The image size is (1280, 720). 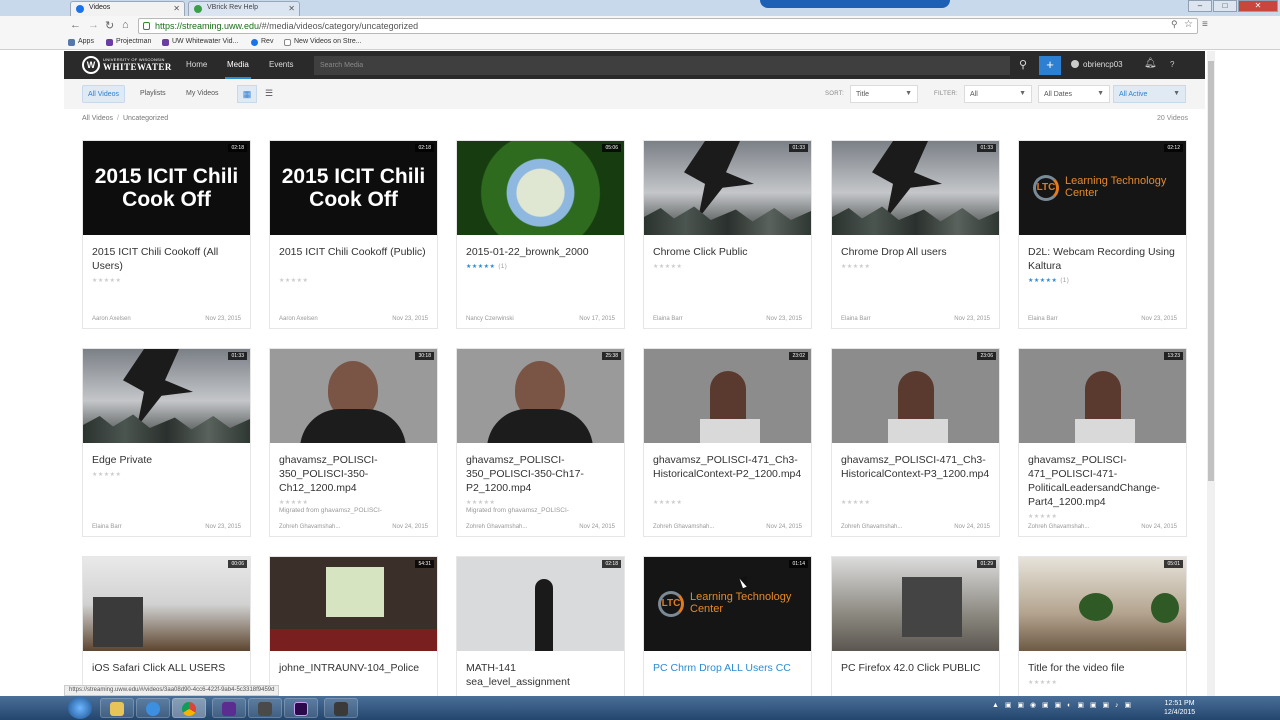 What do you see at coordinates (1102, 188) in the screenshot?
I see `video-thumbnail: LTC Learning Technology Center 02:12` at bounding box center [1102, 188].